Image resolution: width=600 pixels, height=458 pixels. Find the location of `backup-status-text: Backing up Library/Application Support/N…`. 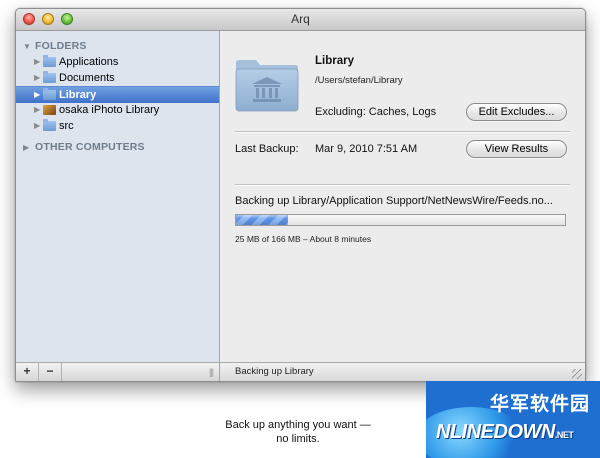

backup-status-text: Backing up Library/Application Support/N… is located at coordinates (394, 201).